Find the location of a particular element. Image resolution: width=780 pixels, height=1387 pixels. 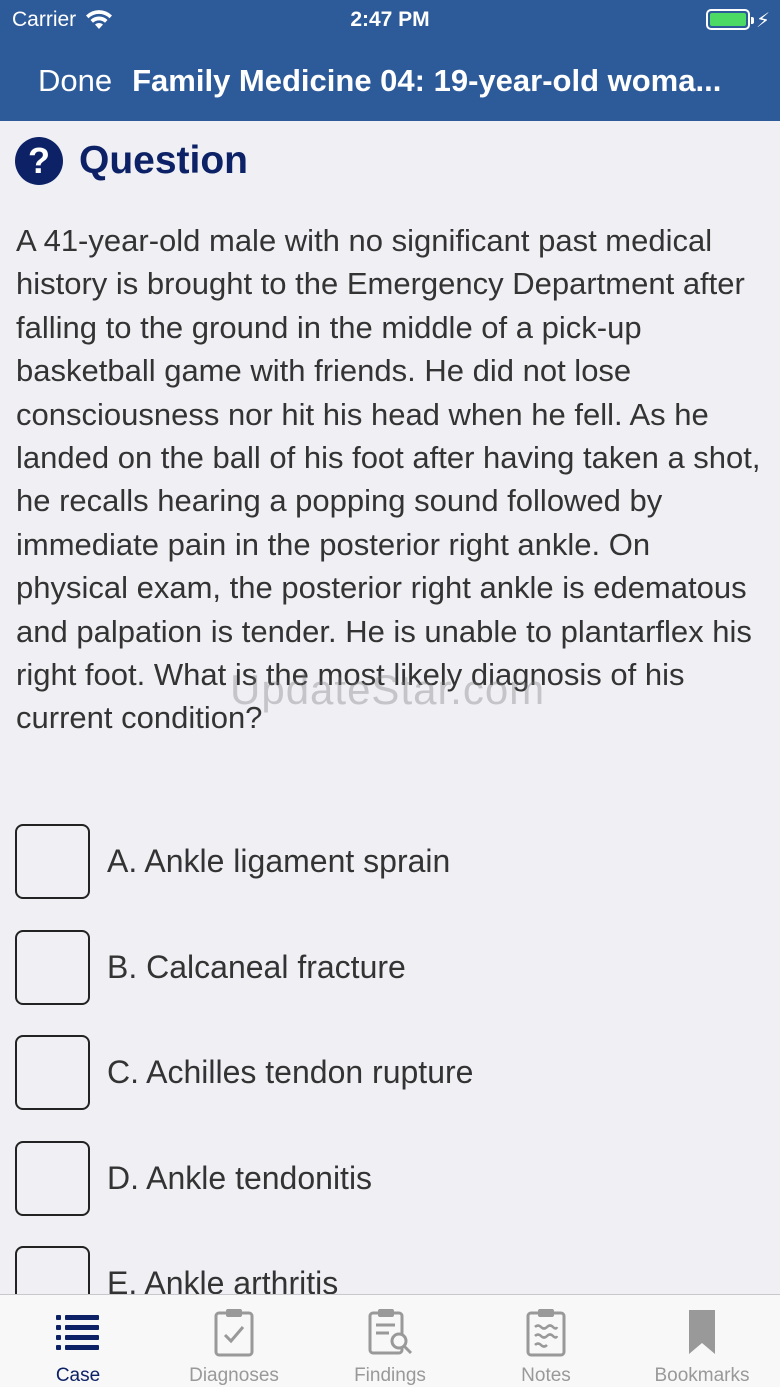

tab-case: Case is located at coordinates (78, 1341).